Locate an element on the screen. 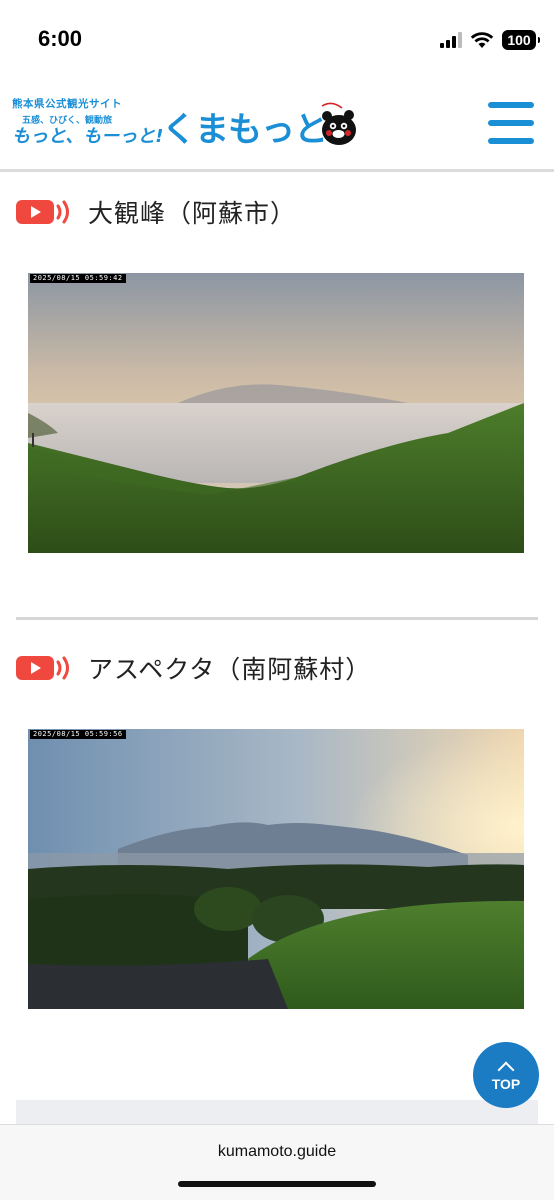  camera-timestamp: 2025/08/15 05:59:42 is located at coordinates (78, 278).